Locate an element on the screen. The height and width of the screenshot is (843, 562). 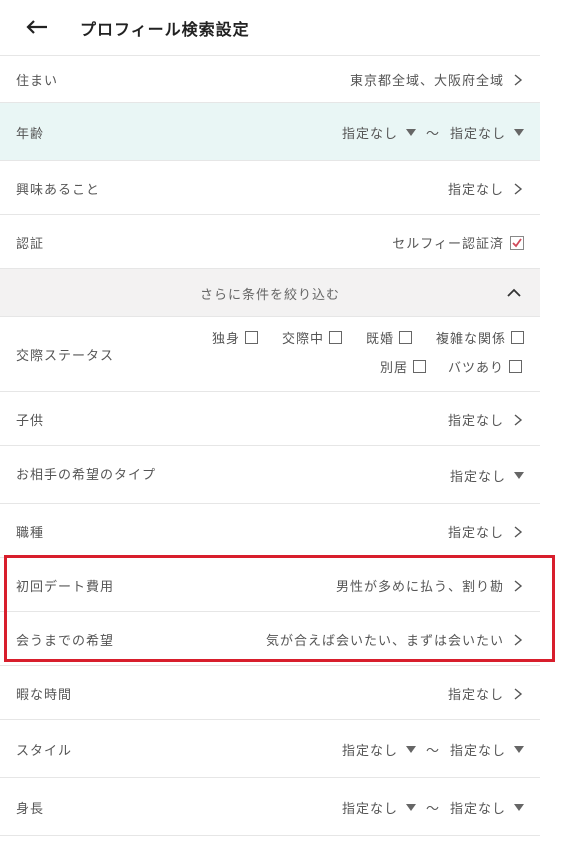
row-verification: 認証 セルフィー認証済 is located at coordinates (270, 242).